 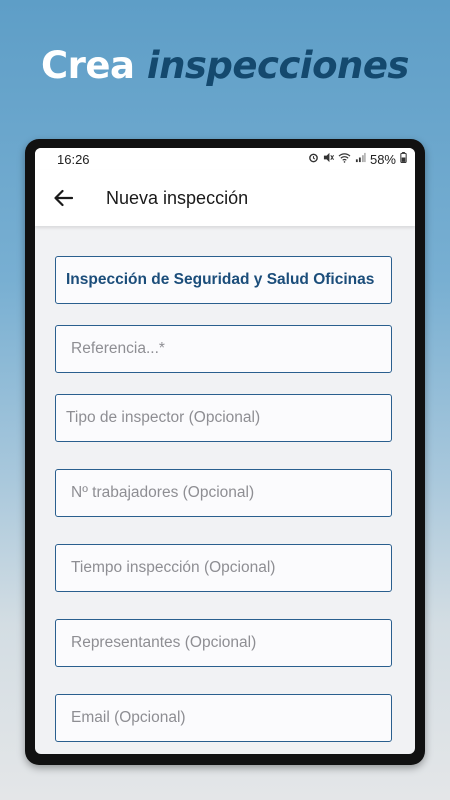 I want to click on inspection-type-value: Inspección de Seguridad y Salud Oficinas, so click(x=220, y=279).